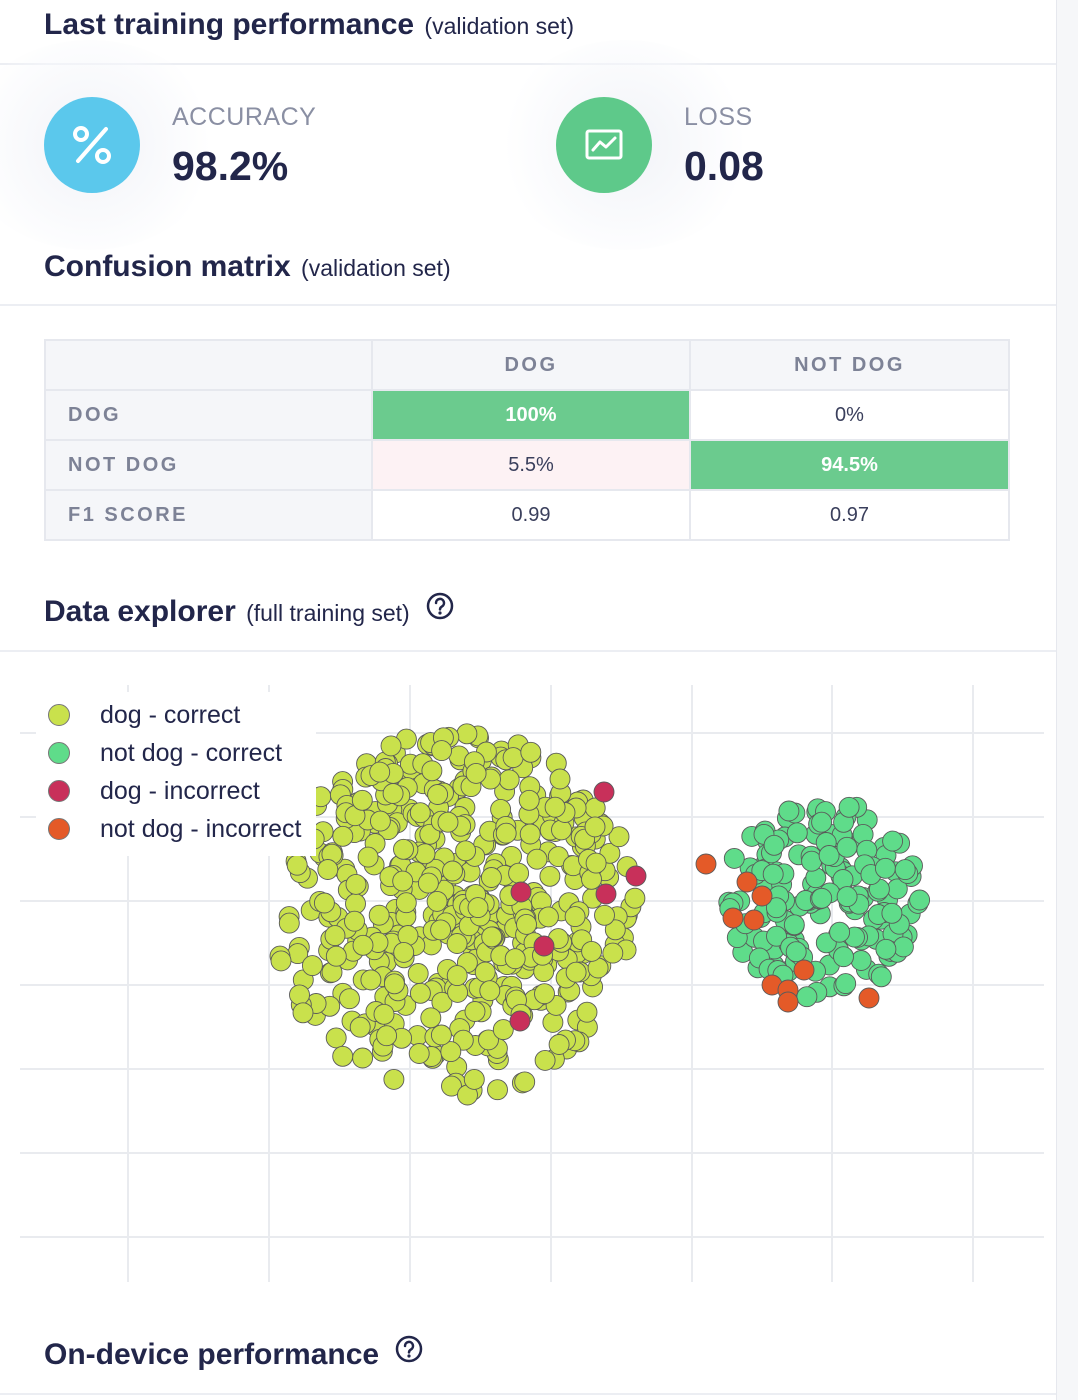 The width and height of the screenshot is (1078, 1400). What do you see at coordinates (175, 753) in the screenshot?
I see `legend-item: not dog - correct` at bounding box center [175, 753].